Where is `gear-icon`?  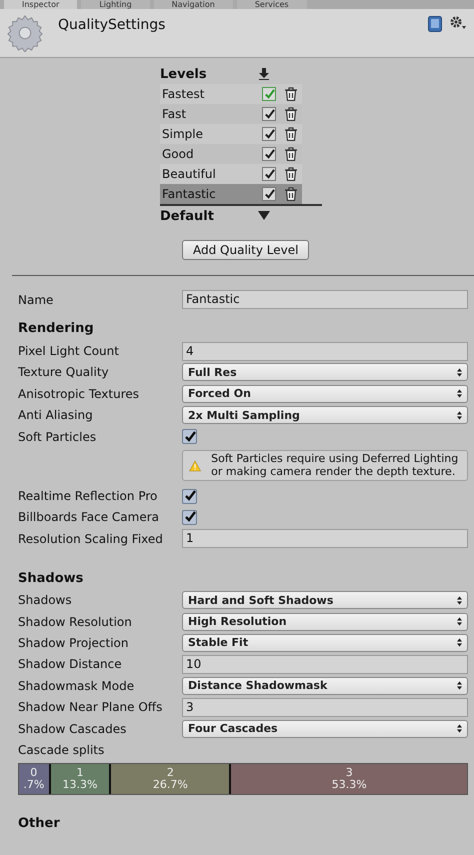 gear-icon is located at coordinates (25, 33).